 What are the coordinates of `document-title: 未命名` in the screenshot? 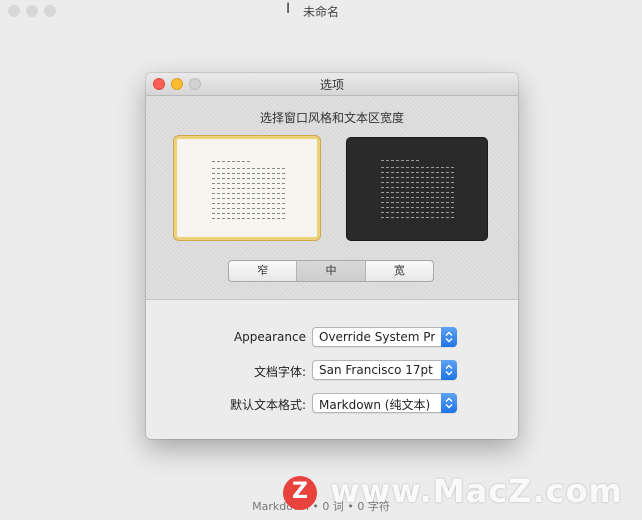 It's located at (320, 12).